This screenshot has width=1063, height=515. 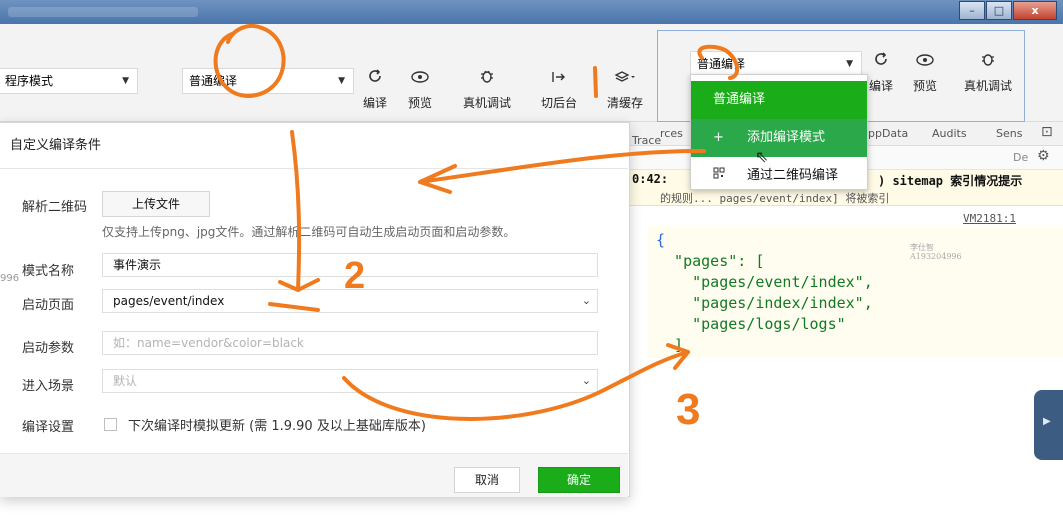 What do you see at coordinates (671, 133) in the screenshot?
I see `devtools-tab: rces` at bounding box center [671, 133].